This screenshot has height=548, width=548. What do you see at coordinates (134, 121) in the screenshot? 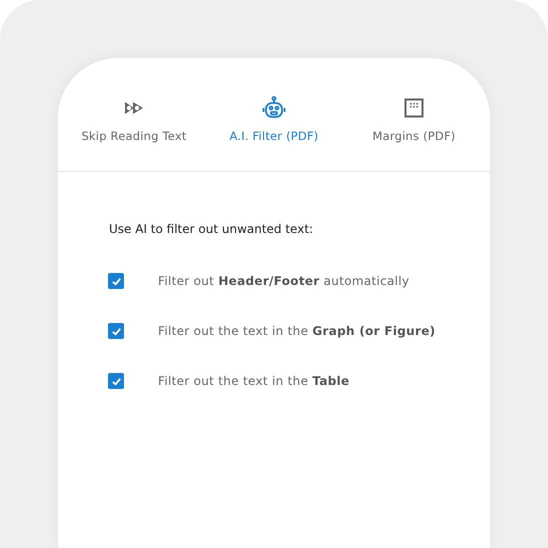
I see `tab: Skip Reading Text` at bounding box center [134, 121].